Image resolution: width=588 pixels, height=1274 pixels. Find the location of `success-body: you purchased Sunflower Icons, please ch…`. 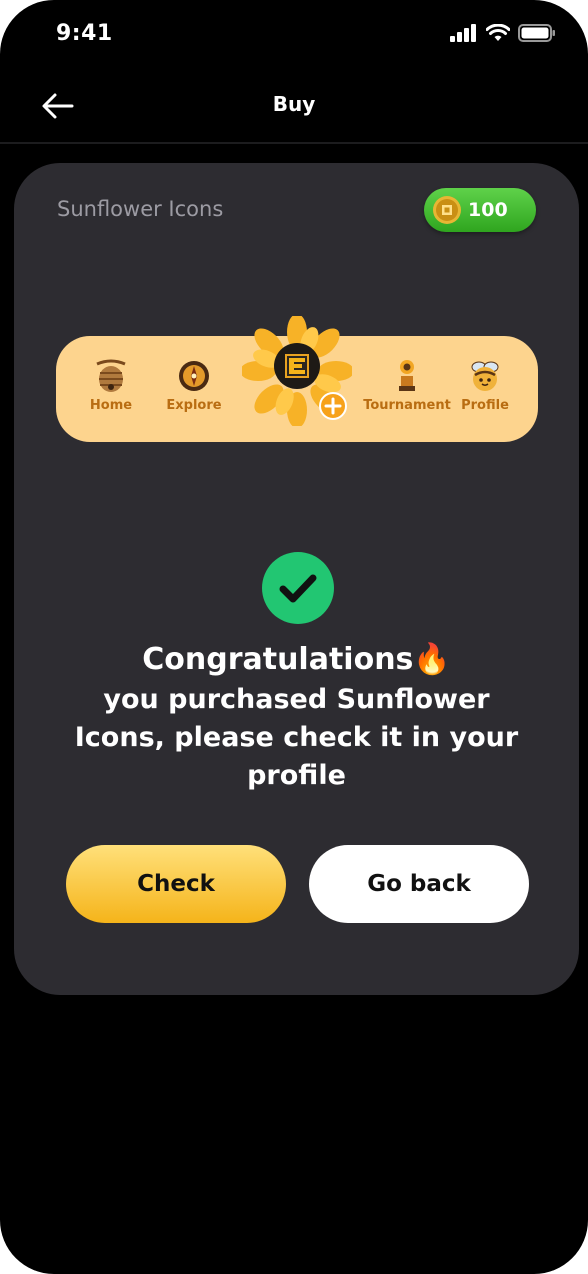

success-body: you purchased Sunflower Icons, please ch… is located at coordinates (296, 737).